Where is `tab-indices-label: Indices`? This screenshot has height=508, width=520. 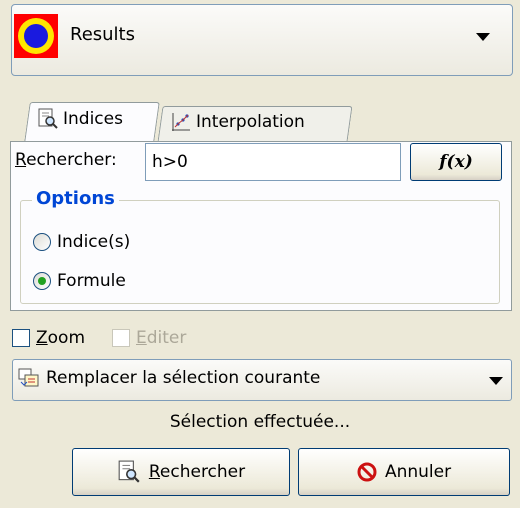
tab-indices-label: Indices is located at coordinates (93, 119).